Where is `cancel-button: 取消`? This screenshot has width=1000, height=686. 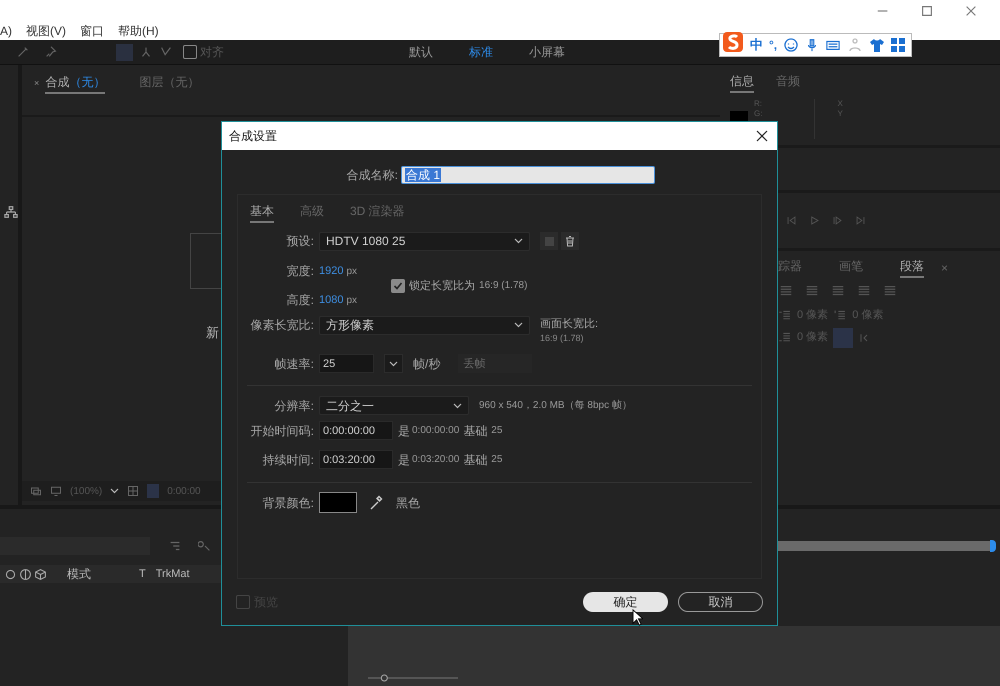 cancel-button: 取消 is located at coordinates (720, 602).